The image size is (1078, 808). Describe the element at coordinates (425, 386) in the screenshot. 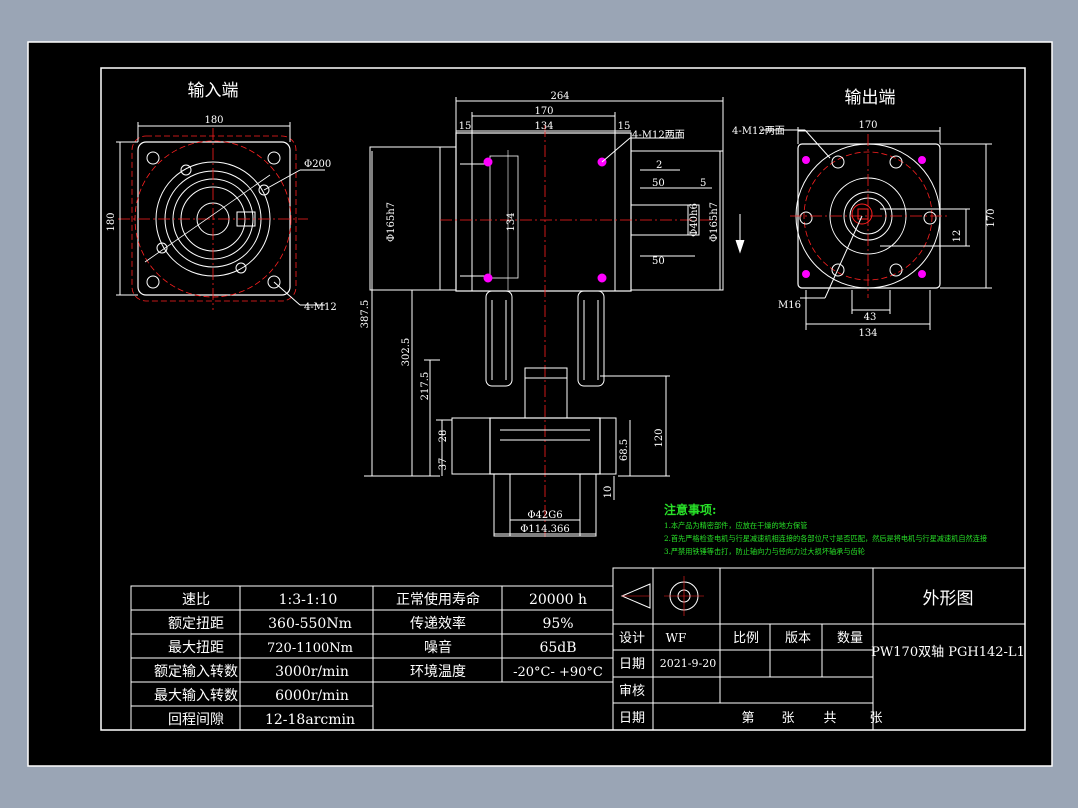

I see `dim-front-217: 217.5` at that location.